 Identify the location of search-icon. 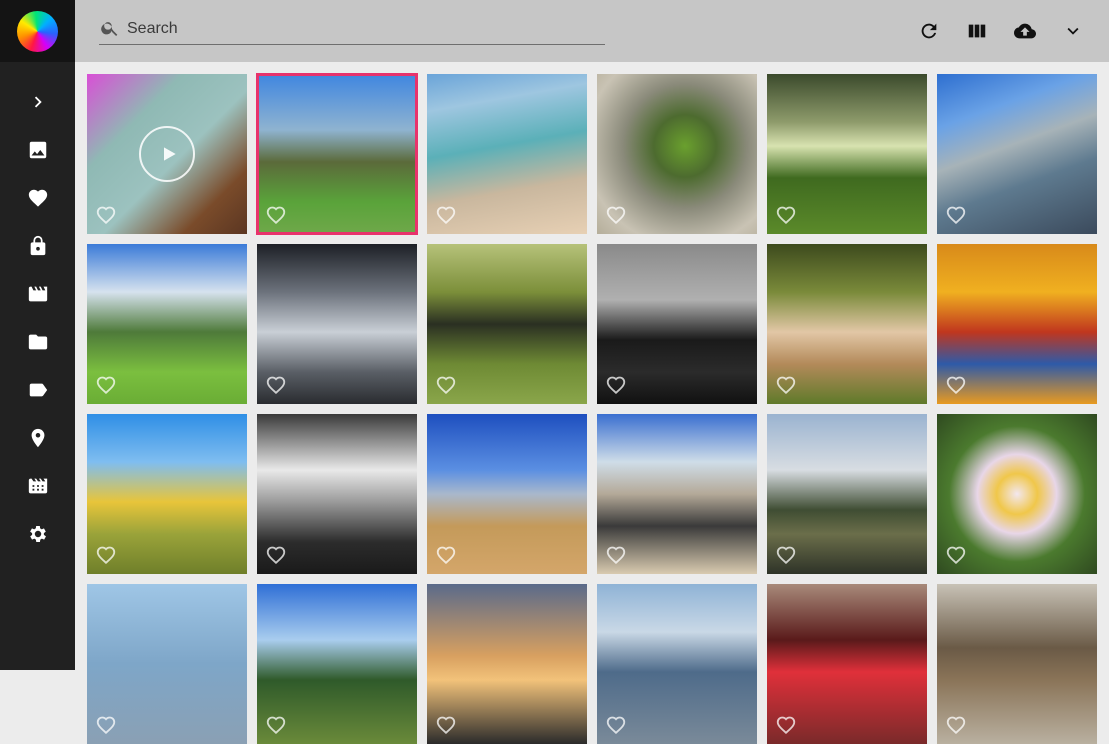
(109, 29).